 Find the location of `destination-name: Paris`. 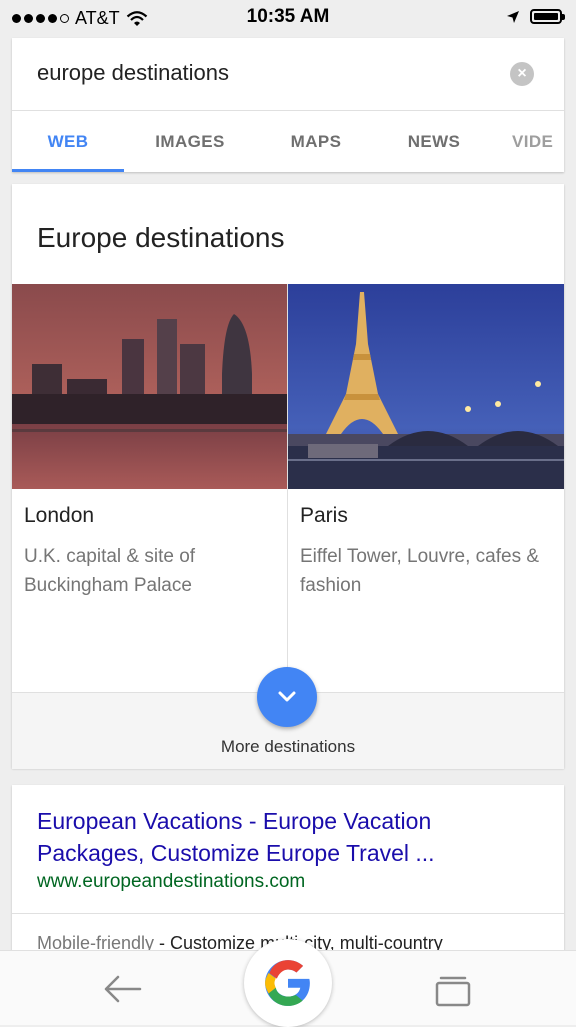

destination-name: Paris is located at coordinates (324, 515).